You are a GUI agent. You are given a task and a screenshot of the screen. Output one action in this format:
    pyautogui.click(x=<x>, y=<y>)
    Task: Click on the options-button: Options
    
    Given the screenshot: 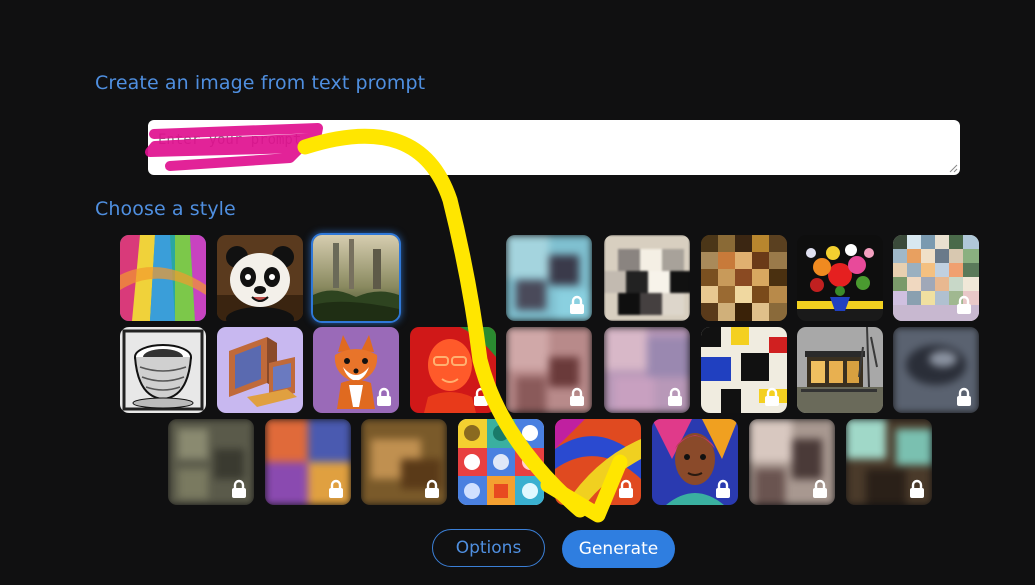 What is the action you would take?
    pyautogui.click(x=488, y=548)
    